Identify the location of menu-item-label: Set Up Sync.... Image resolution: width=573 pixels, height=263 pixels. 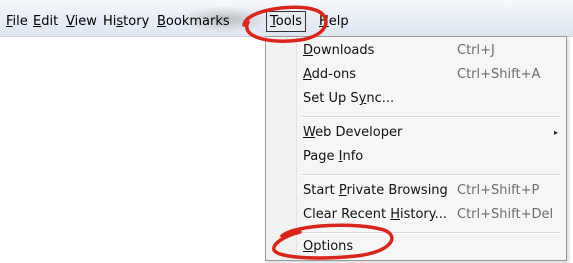
(349, 98).